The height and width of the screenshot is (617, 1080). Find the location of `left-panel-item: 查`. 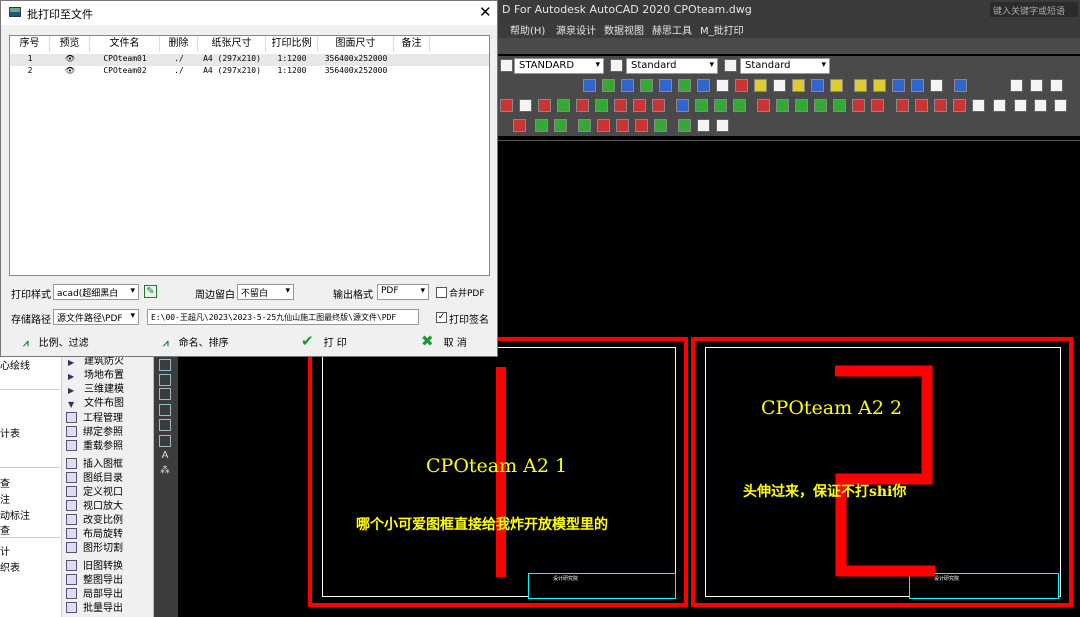

left-panel-item: 查 is located at coordinates (5, 482).